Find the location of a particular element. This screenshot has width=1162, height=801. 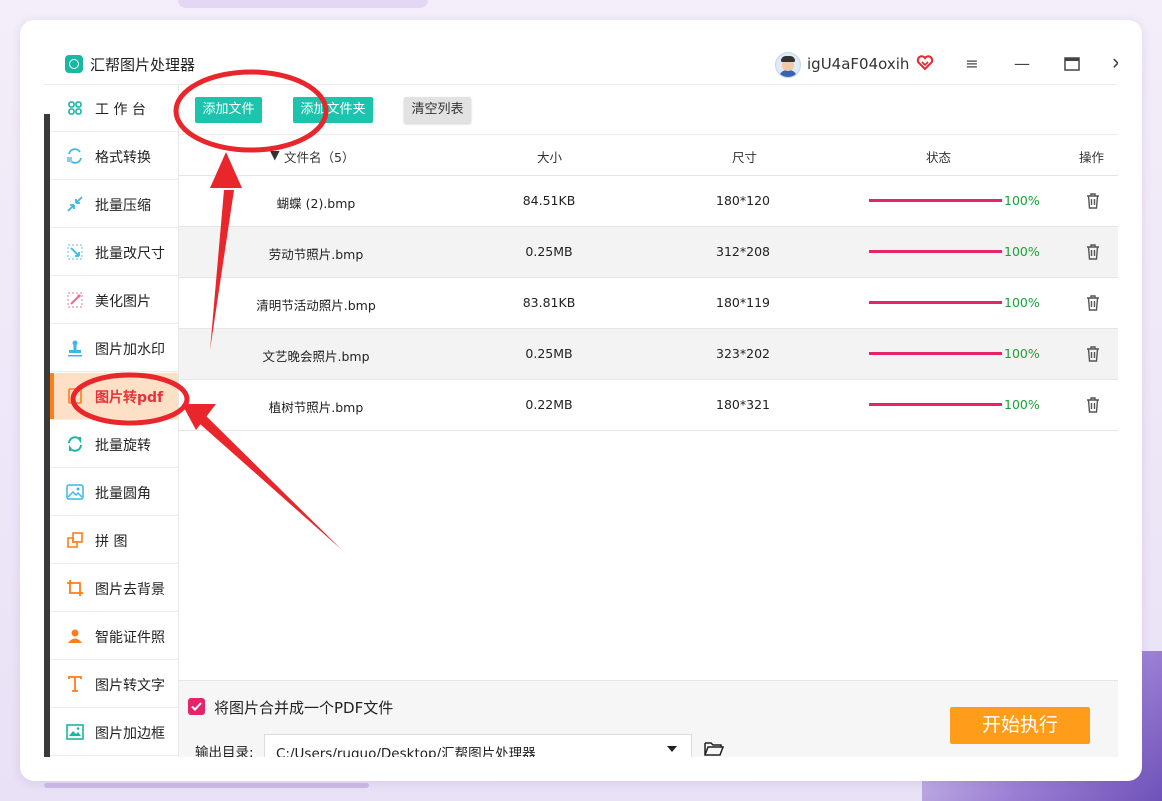

file-size: 83.81KB is located at coordinates (549, 302).